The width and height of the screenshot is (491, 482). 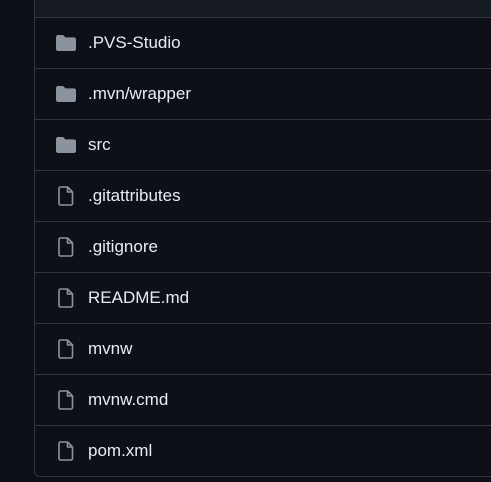 What do you see at coordinates (134, 43) in the screenshot?
I see `file-name: .PVS-Studio` at bounding box center [134, 43].